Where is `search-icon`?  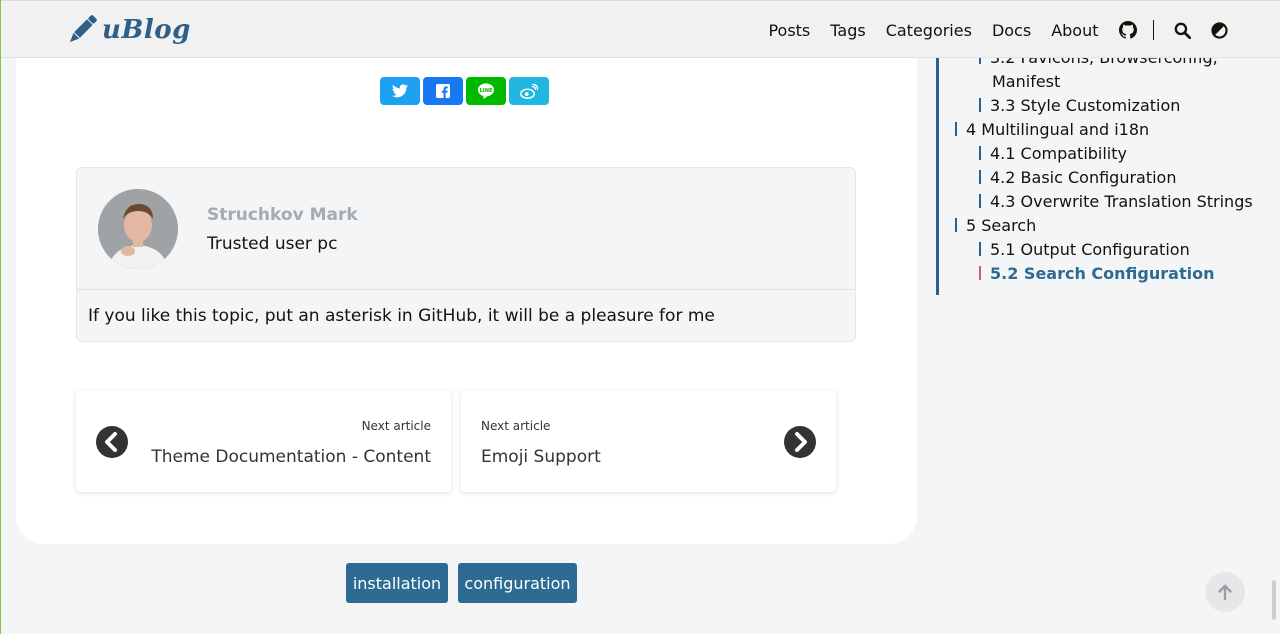 search-icon is located at coordinates (1182, 30).